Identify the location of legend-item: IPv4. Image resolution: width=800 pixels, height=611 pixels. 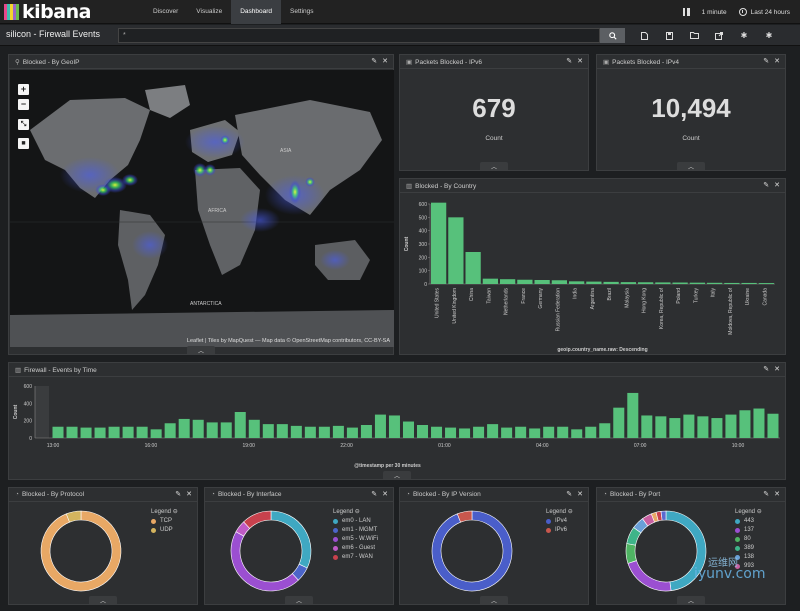
(559, 521).